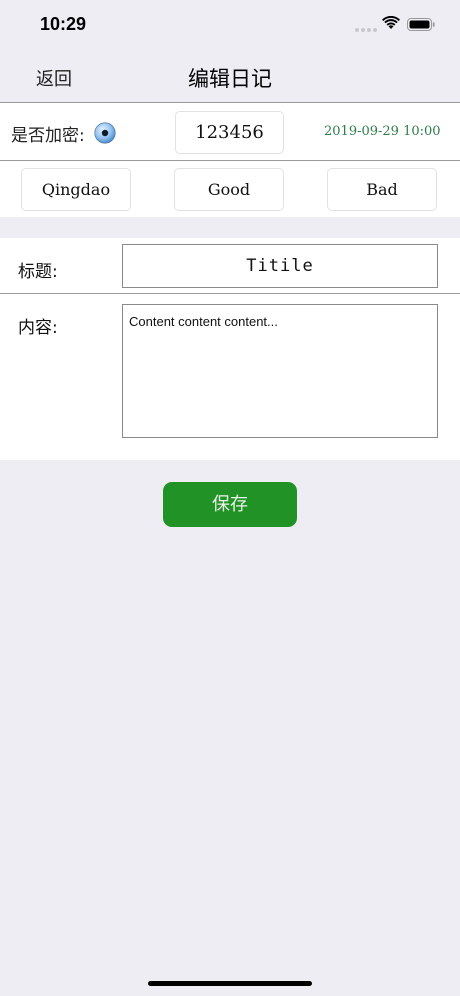 This screenshot has height=996, width=460. What do you see at coordinates (391, 22) in the screenshot?
I see `wifi-icon` at bounding box center [391, 22].